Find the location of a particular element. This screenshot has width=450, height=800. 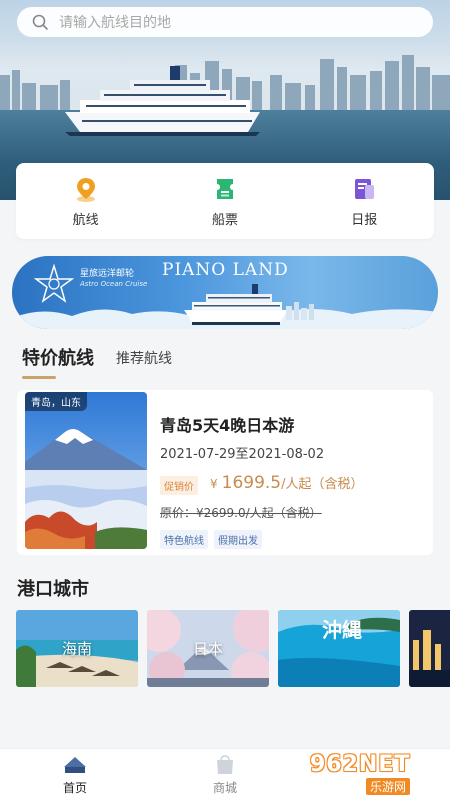

price-unit: /人起（含税） is located at coordinates (322, 484).